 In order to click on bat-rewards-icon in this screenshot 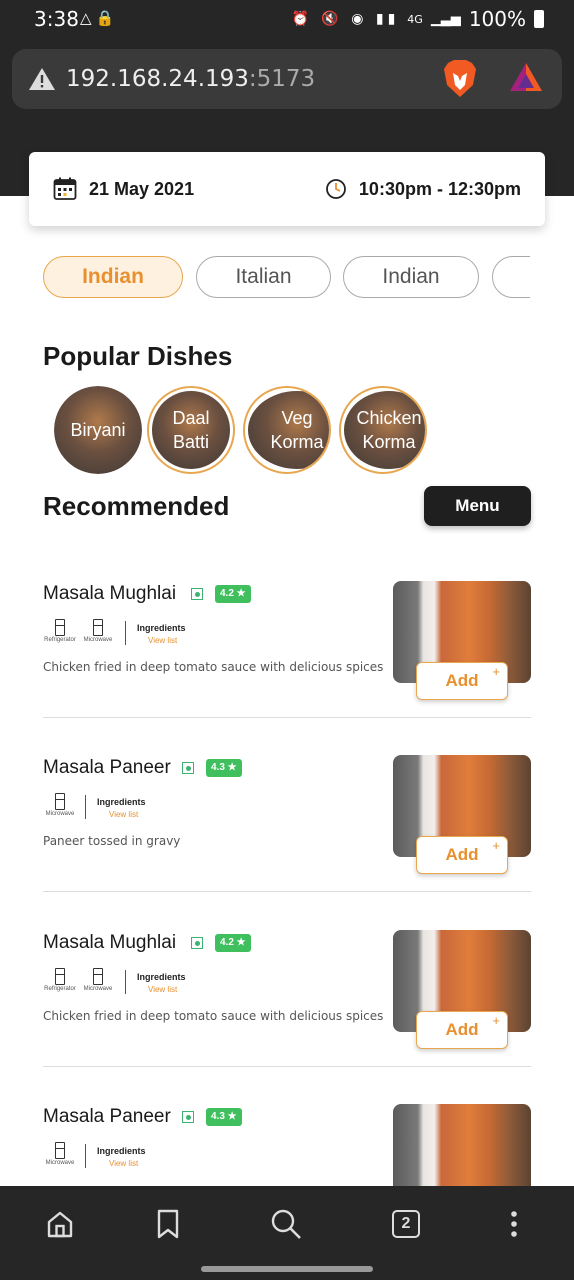, I will do `click(526, 78)`.